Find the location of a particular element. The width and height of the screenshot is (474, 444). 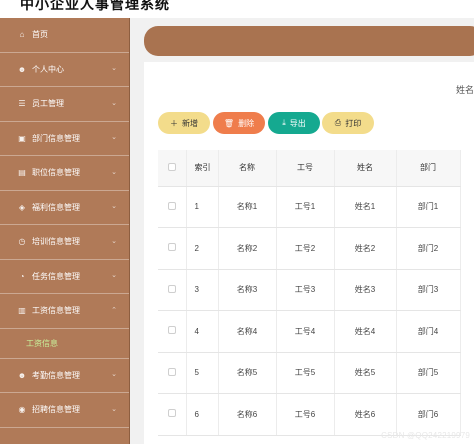

sidebar-item-home: ⌂ 首页 is located at coordinates (64, 35).